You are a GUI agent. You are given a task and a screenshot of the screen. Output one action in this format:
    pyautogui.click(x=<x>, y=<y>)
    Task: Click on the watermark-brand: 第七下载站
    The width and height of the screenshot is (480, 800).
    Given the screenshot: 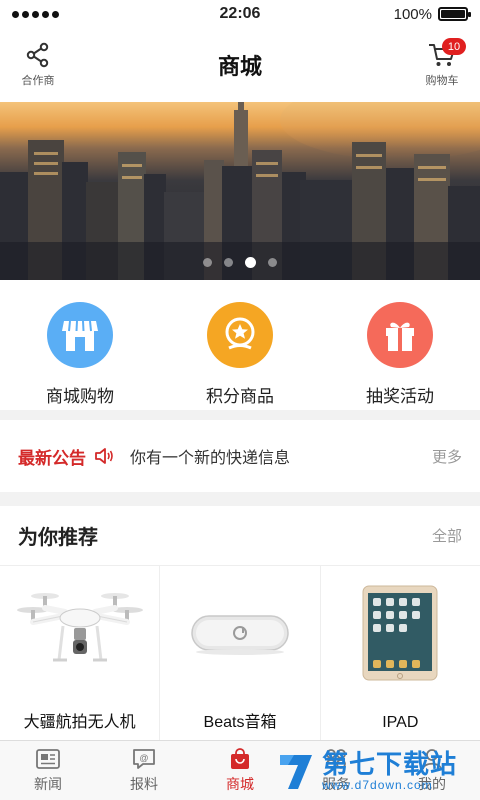 What is the action you would take?
    pyautogui.click(x=390, y=764)
    